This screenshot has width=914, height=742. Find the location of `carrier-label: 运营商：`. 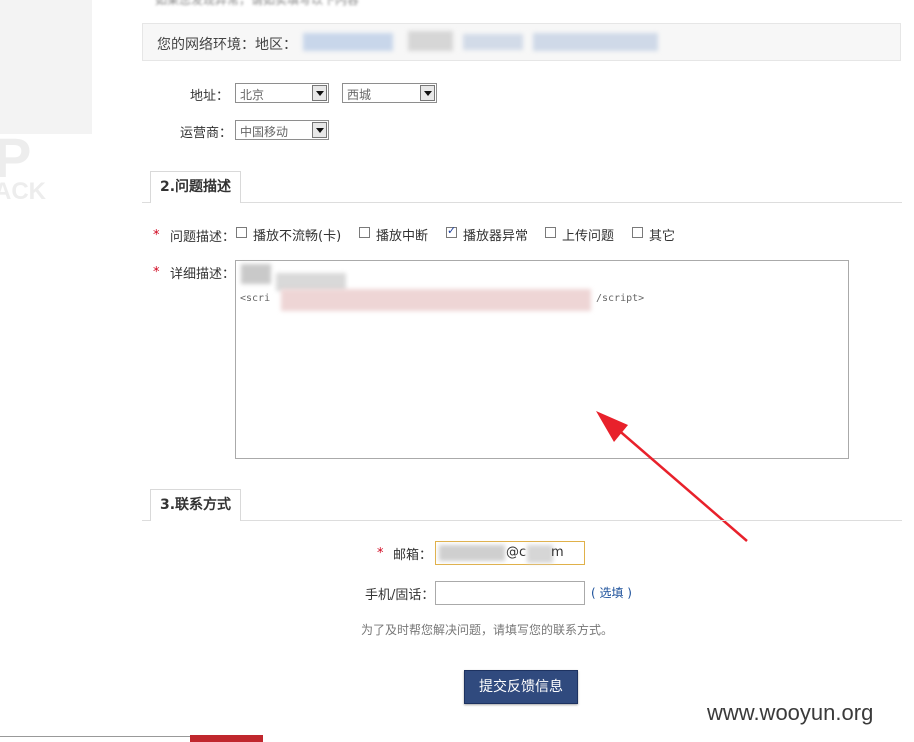

carrier-label: 运营商： is located at coordinates (206, 133).